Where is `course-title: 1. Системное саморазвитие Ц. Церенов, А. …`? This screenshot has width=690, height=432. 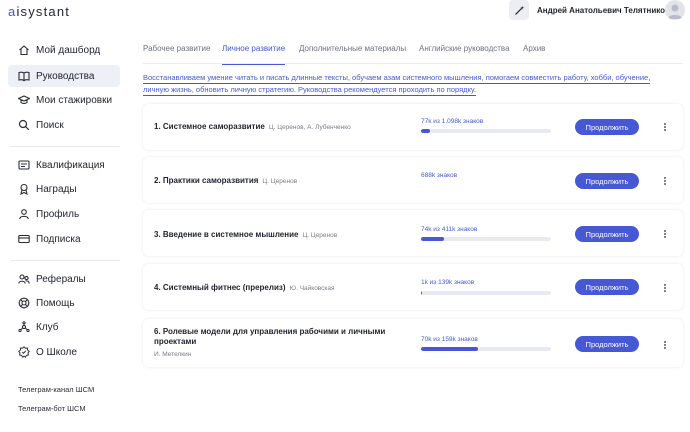
course-title: 1. Системное саморазвитие Ц. Церенов, А. … is located at coordinates (252, 126).